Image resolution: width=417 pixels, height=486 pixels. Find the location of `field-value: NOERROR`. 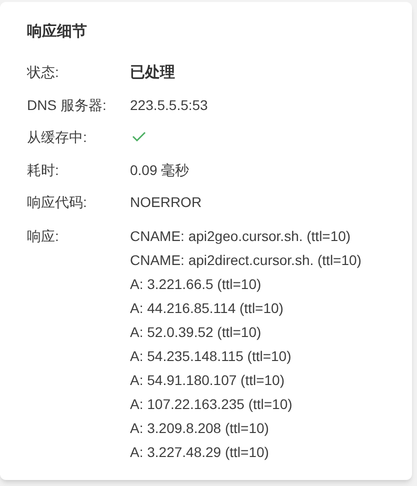

field-value: NOERROR is located at coordinates (166, 202).